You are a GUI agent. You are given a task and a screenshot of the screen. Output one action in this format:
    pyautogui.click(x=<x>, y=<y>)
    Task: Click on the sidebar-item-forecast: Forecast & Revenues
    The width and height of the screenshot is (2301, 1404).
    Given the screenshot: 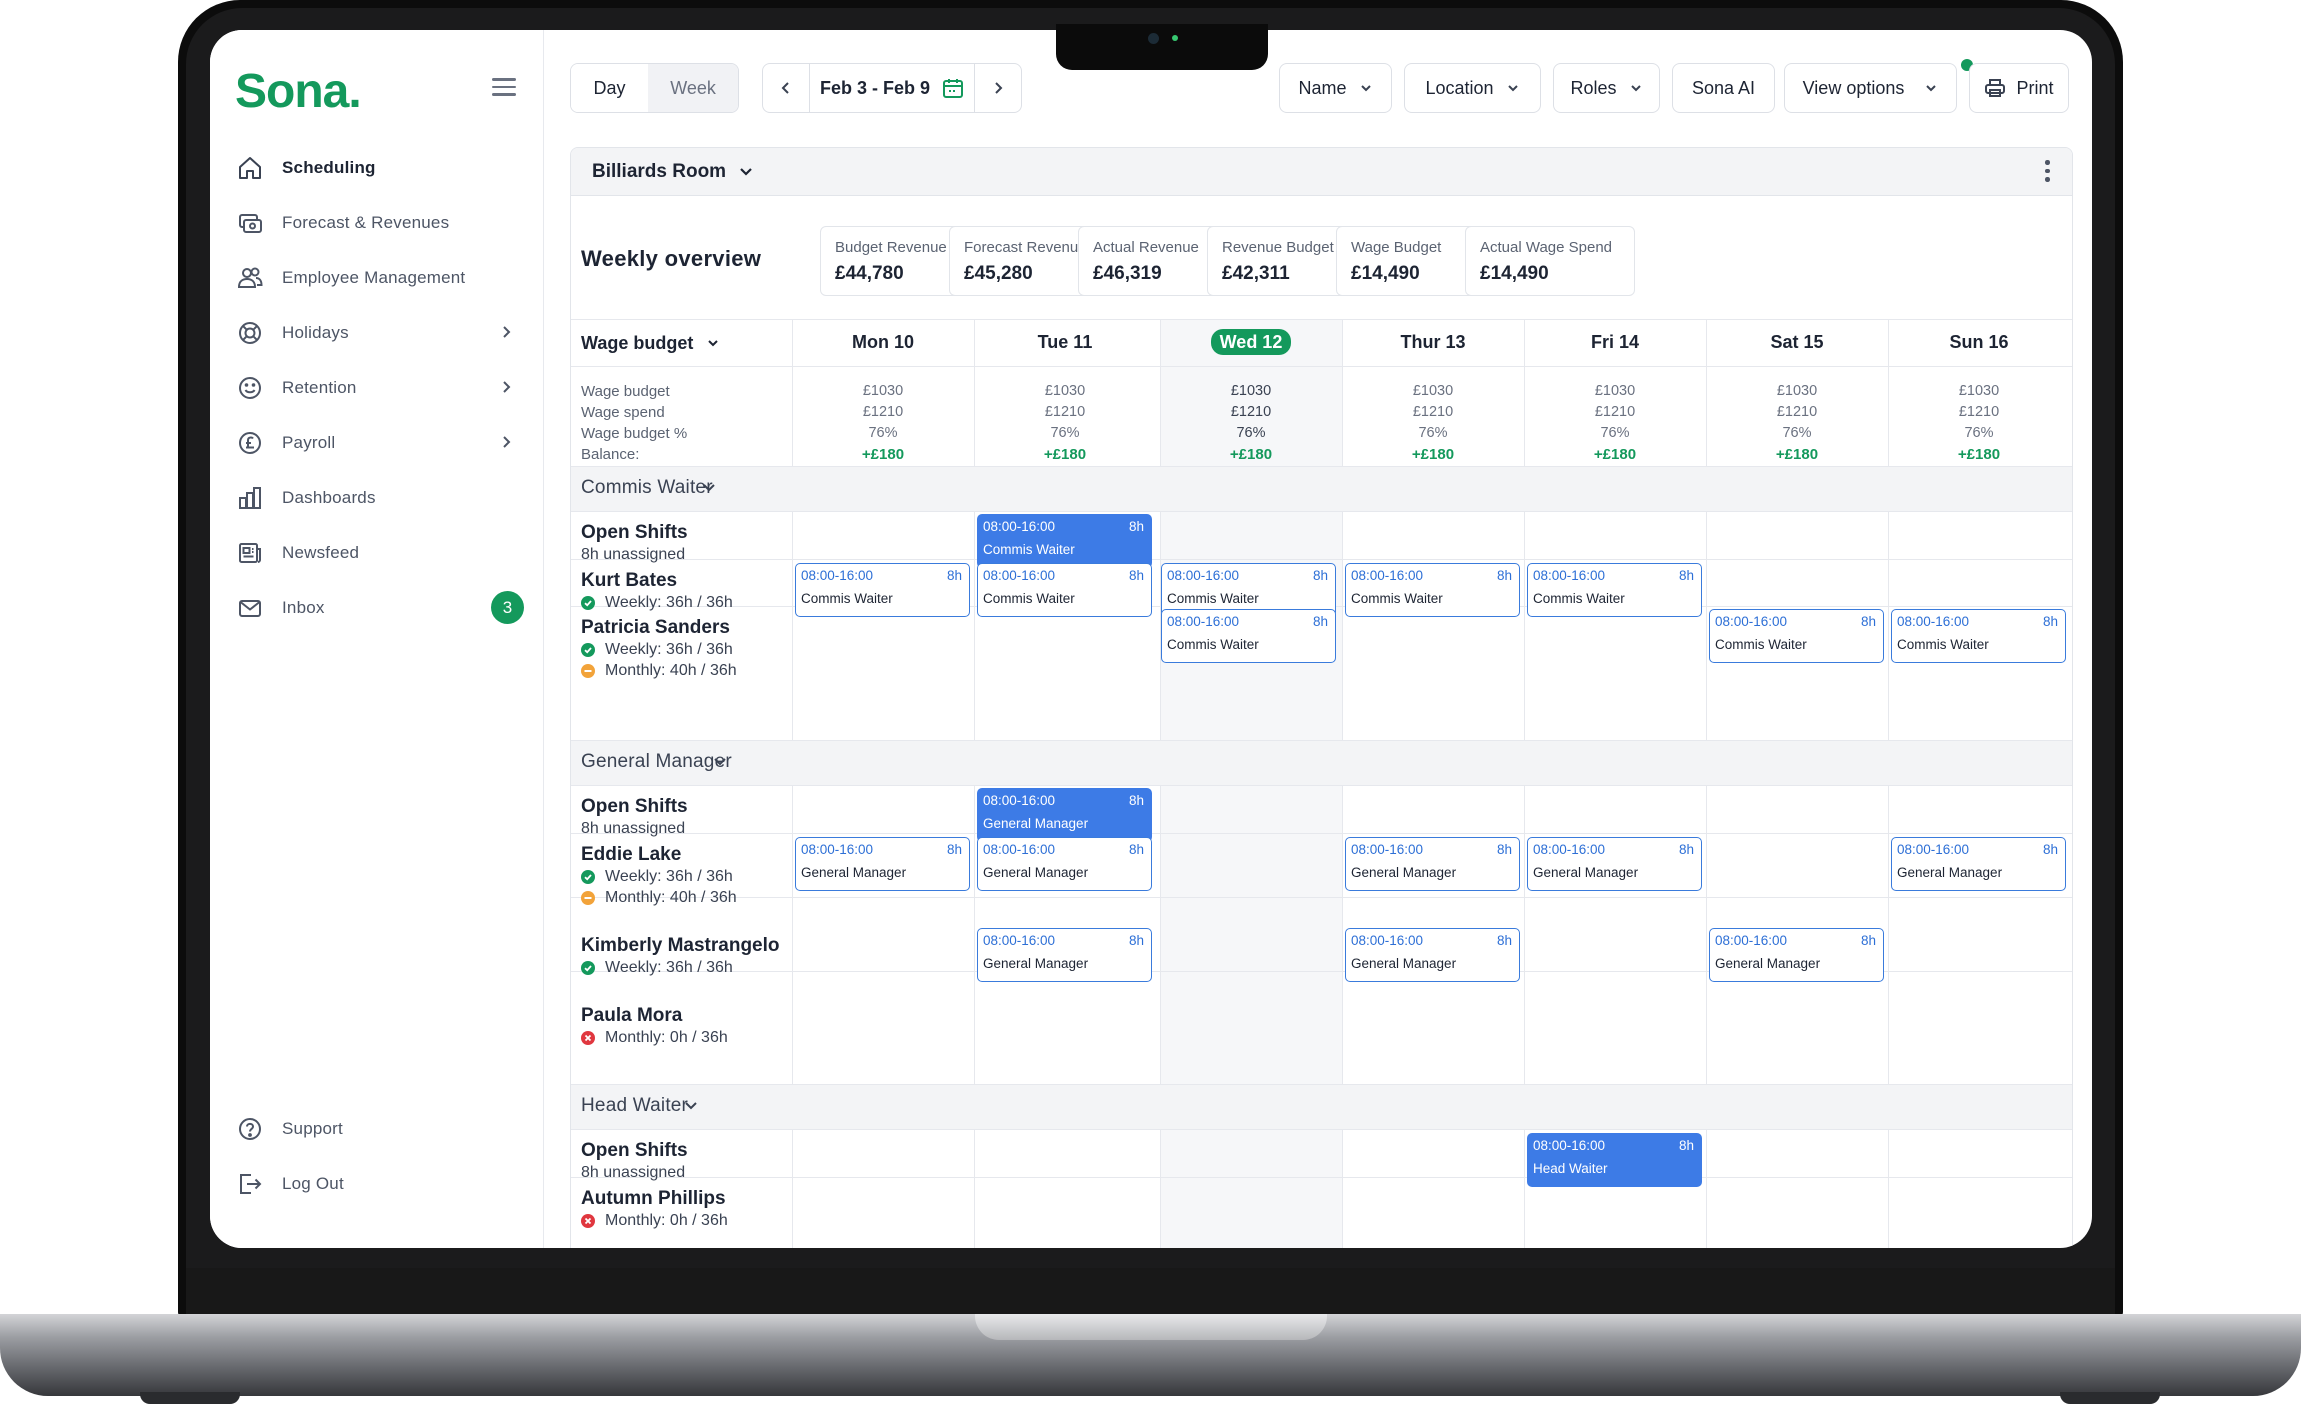 What is the action you would take?
    pyautogui.click(x=379, y=223)
    